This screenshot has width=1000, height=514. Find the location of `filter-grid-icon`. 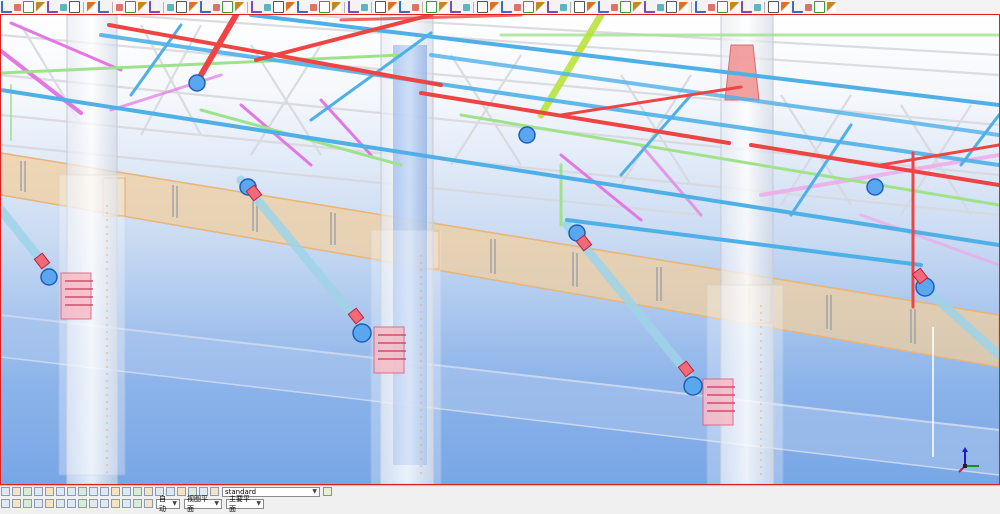

filter-grid-icon is located at coordinates (757, 7).